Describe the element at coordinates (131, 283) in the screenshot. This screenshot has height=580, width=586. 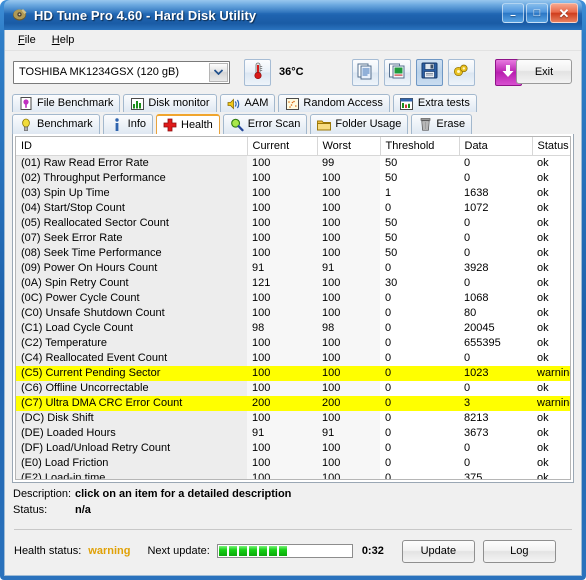
I see `cell-id: (0A) Spin Retry Count` at that location.